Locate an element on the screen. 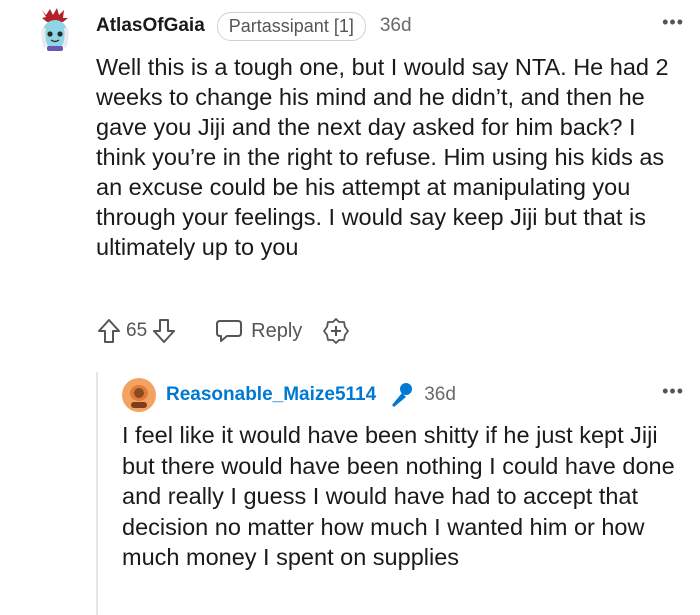  microphone-icon is located at coordinates (401, 395).